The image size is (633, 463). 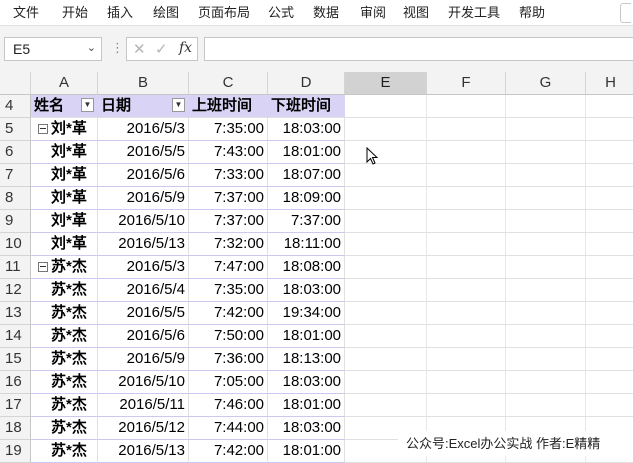 I want to click on tab-formulas: 公式, so click(x=281, y=12).